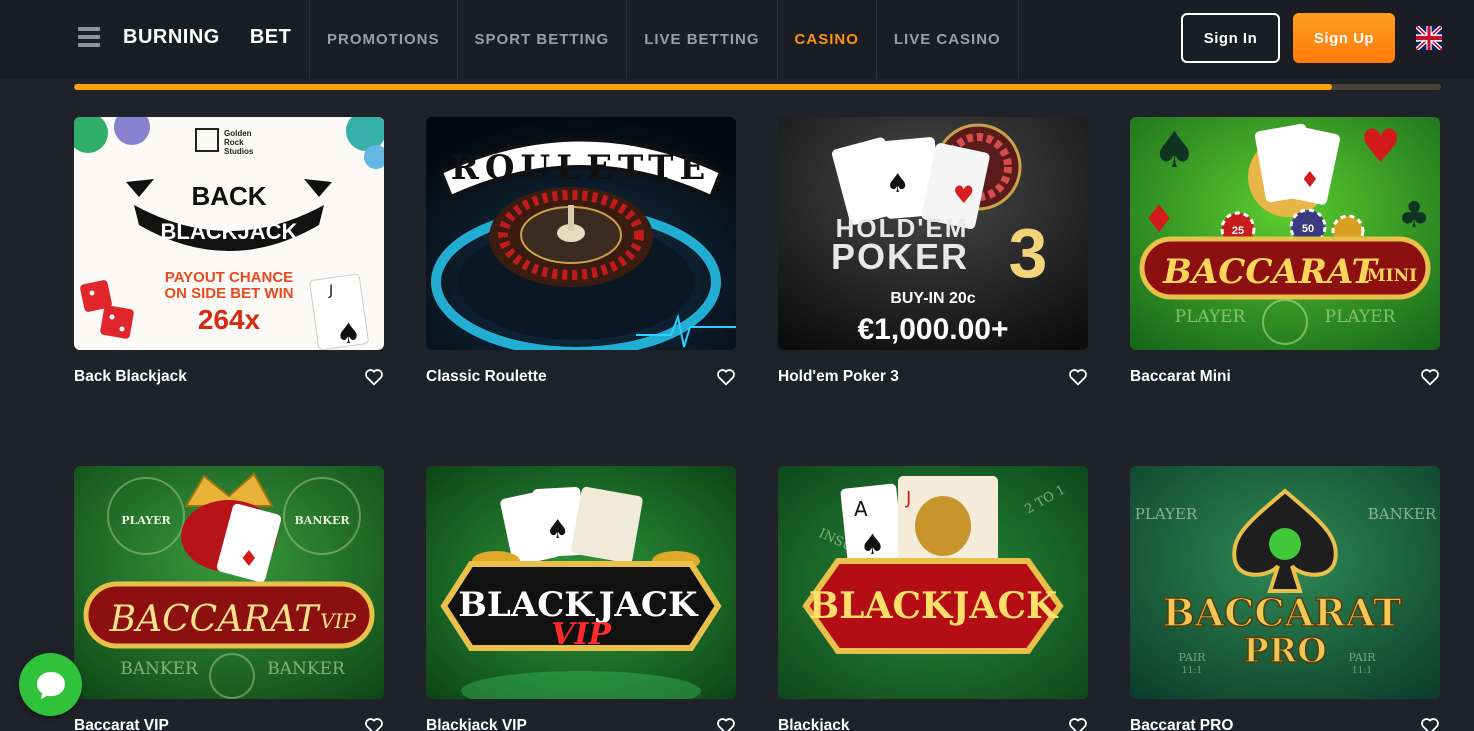 The image size is (1474, 731). I want to click on game-title: Baccarat VIP, so click(121, 724).